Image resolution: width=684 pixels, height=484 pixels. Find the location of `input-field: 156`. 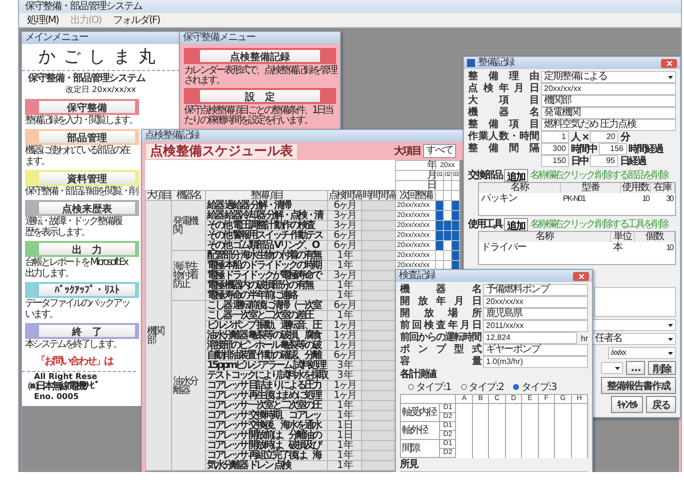

input-field: 156 is located at coordinates (612, 149).